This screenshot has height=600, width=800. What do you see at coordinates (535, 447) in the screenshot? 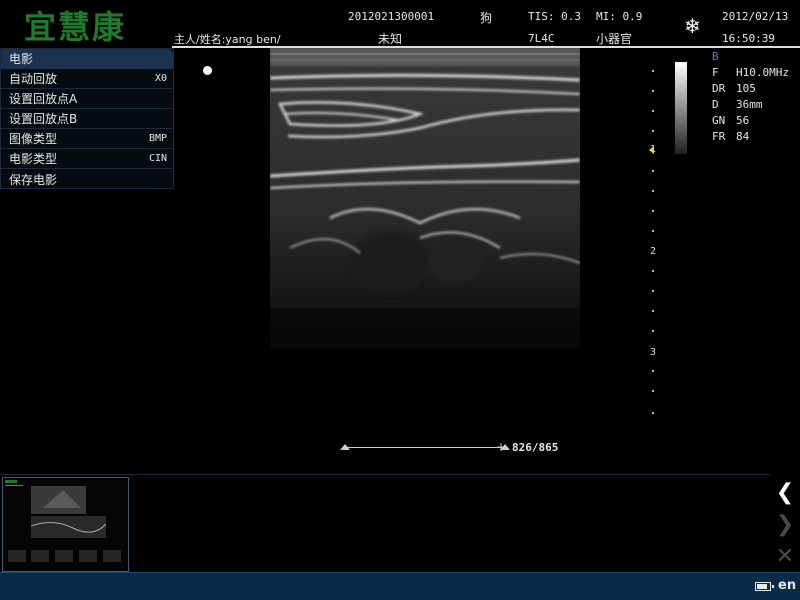
I see `cine-frame-counter: 826/865` at bounding box center [535, 447].